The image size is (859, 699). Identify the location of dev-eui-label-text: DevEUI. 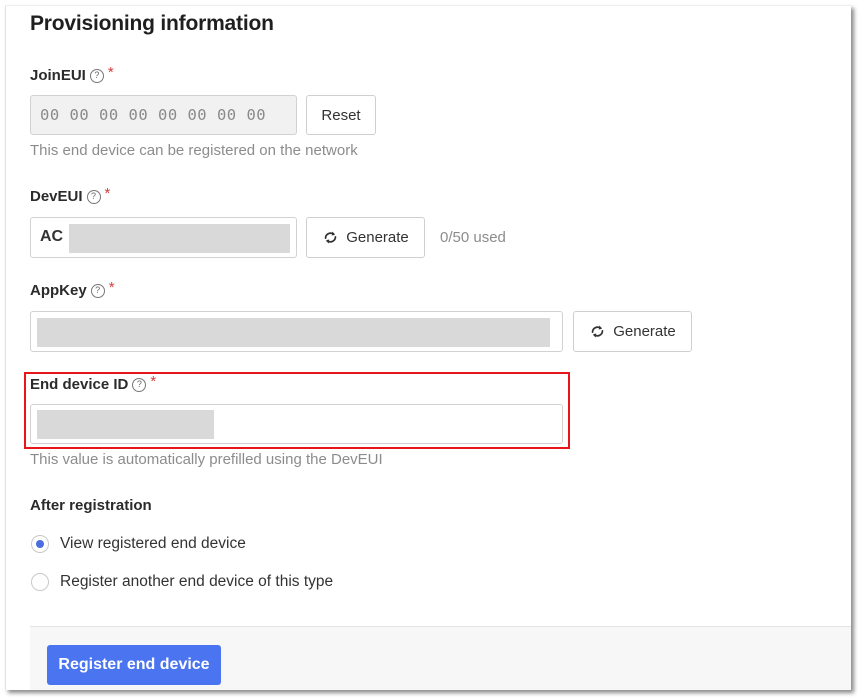
(56, 196).